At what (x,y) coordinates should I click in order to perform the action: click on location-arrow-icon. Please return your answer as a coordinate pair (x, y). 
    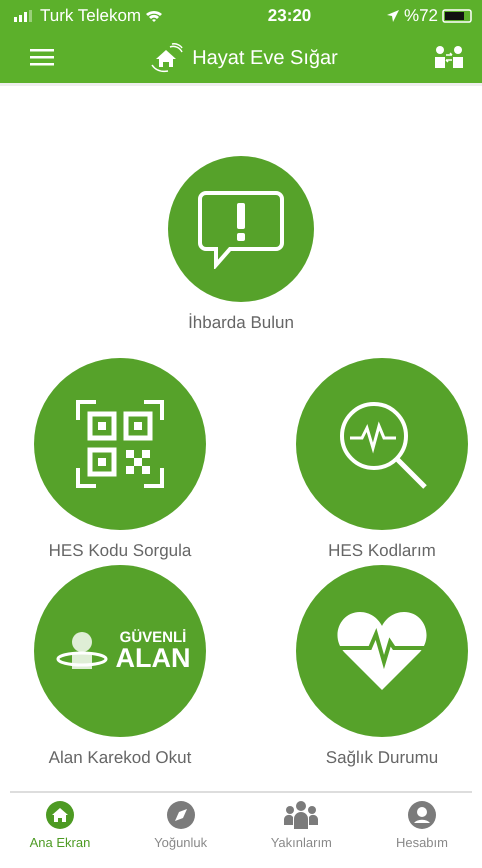
    Looking at the image, I should click on (393, 16).